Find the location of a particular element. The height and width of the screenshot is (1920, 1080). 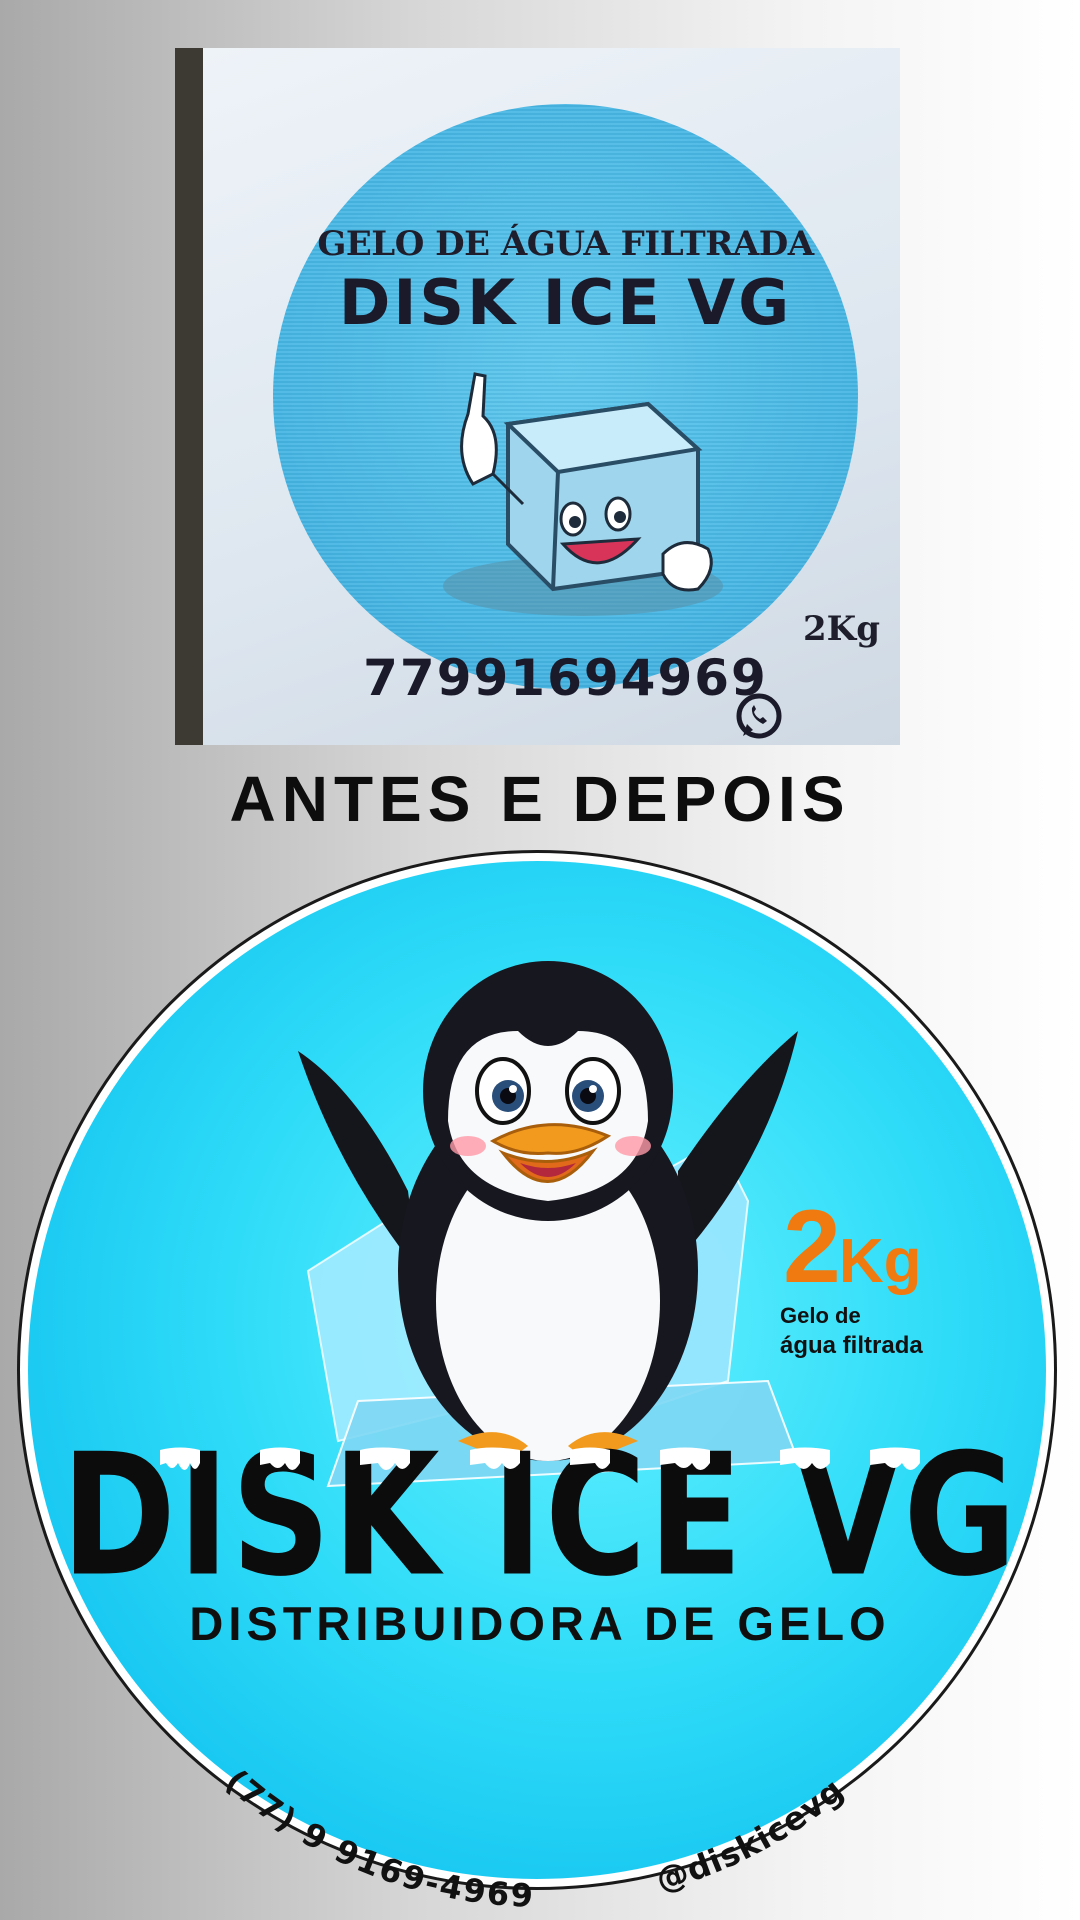

new-label-handle: @diskicevg is located at coordinates (752, 1834).